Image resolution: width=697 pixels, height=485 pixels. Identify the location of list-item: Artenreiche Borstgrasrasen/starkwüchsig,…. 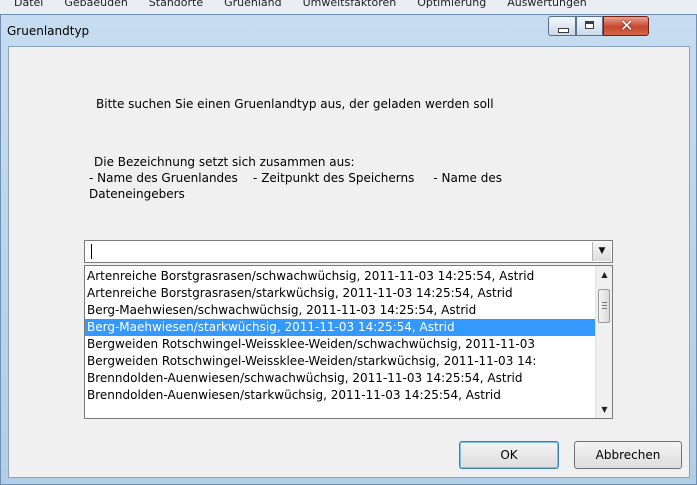
(340, 293).